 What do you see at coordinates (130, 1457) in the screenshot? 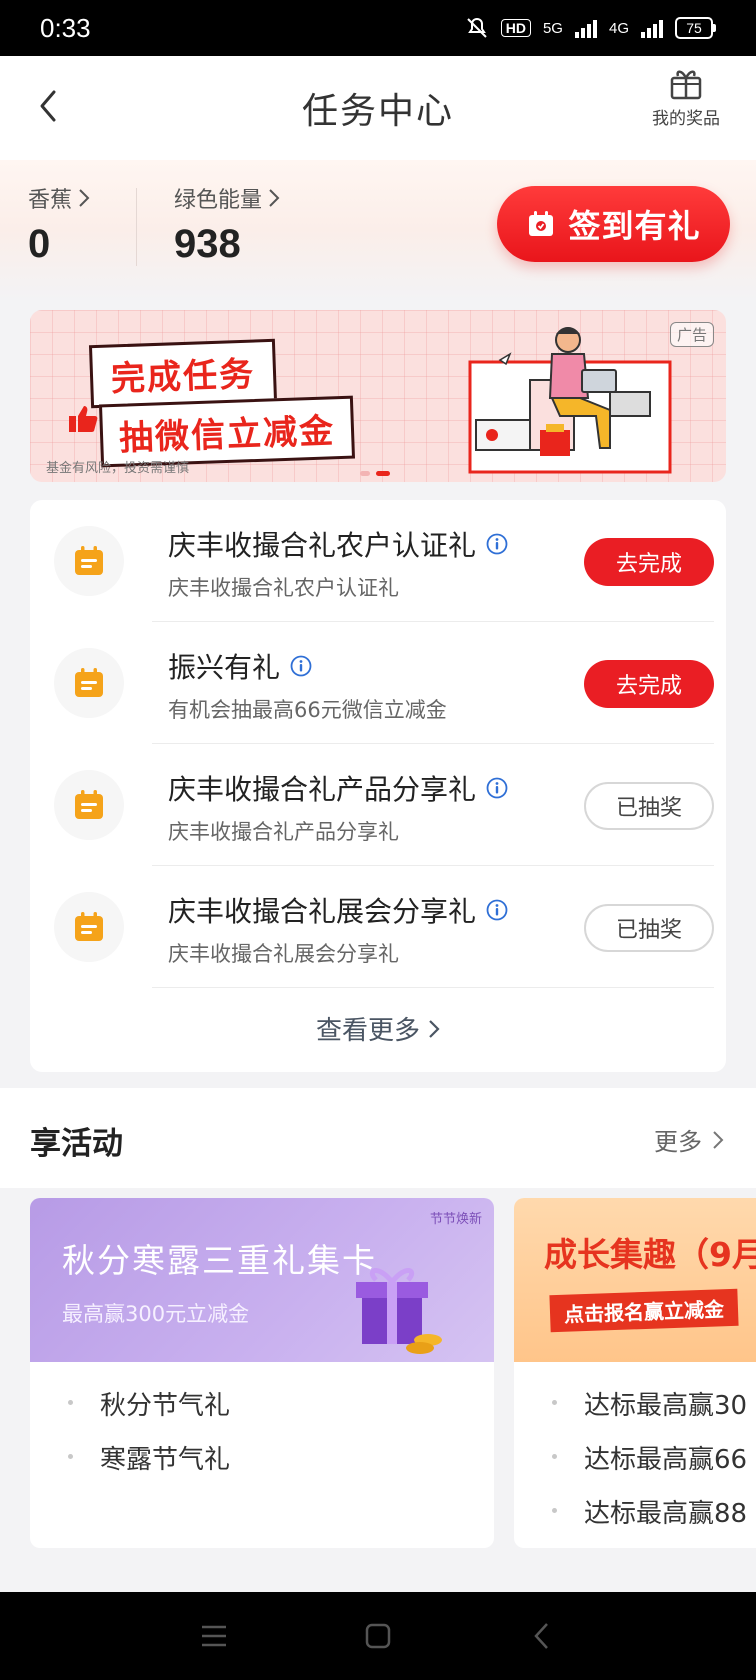
I see `activity-item: 寒露节气礼` at bounding box center [130, 1457].